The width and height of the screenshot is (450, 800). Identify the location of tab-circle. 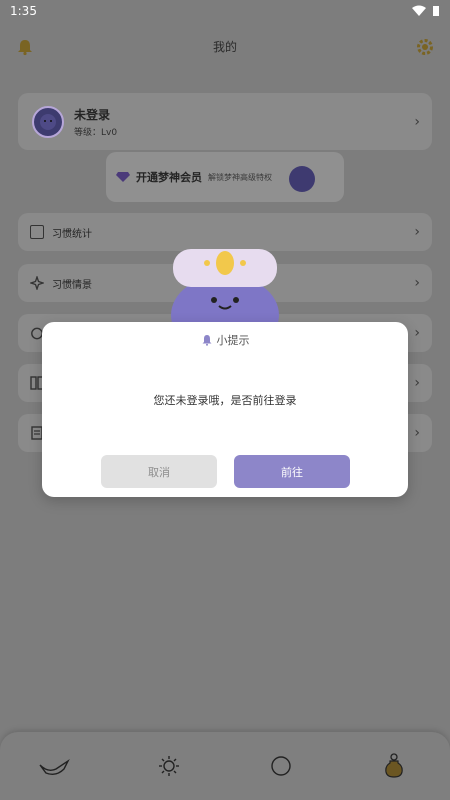
(281, 766).